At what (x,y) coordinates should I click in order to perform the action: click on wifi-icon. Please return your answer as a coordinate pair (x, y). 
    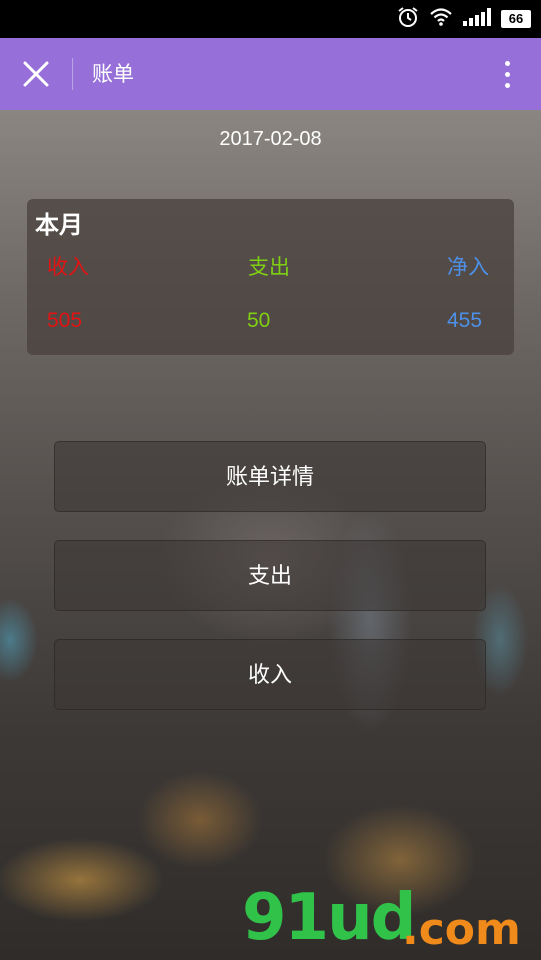
    Looking at the image, I should click on (441, 19).